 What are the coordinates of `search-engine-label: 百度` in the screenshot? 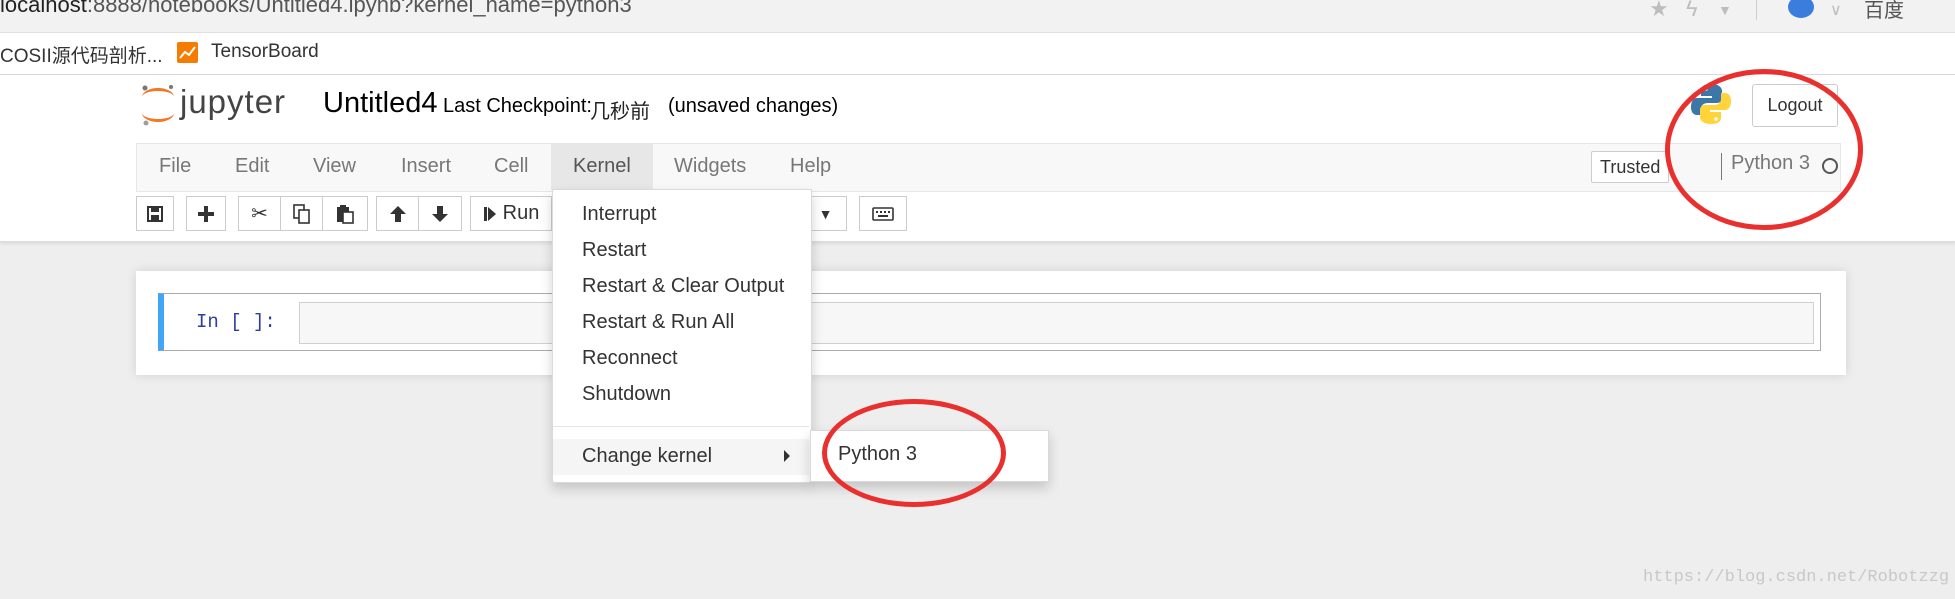 It's located at (1884, 11).